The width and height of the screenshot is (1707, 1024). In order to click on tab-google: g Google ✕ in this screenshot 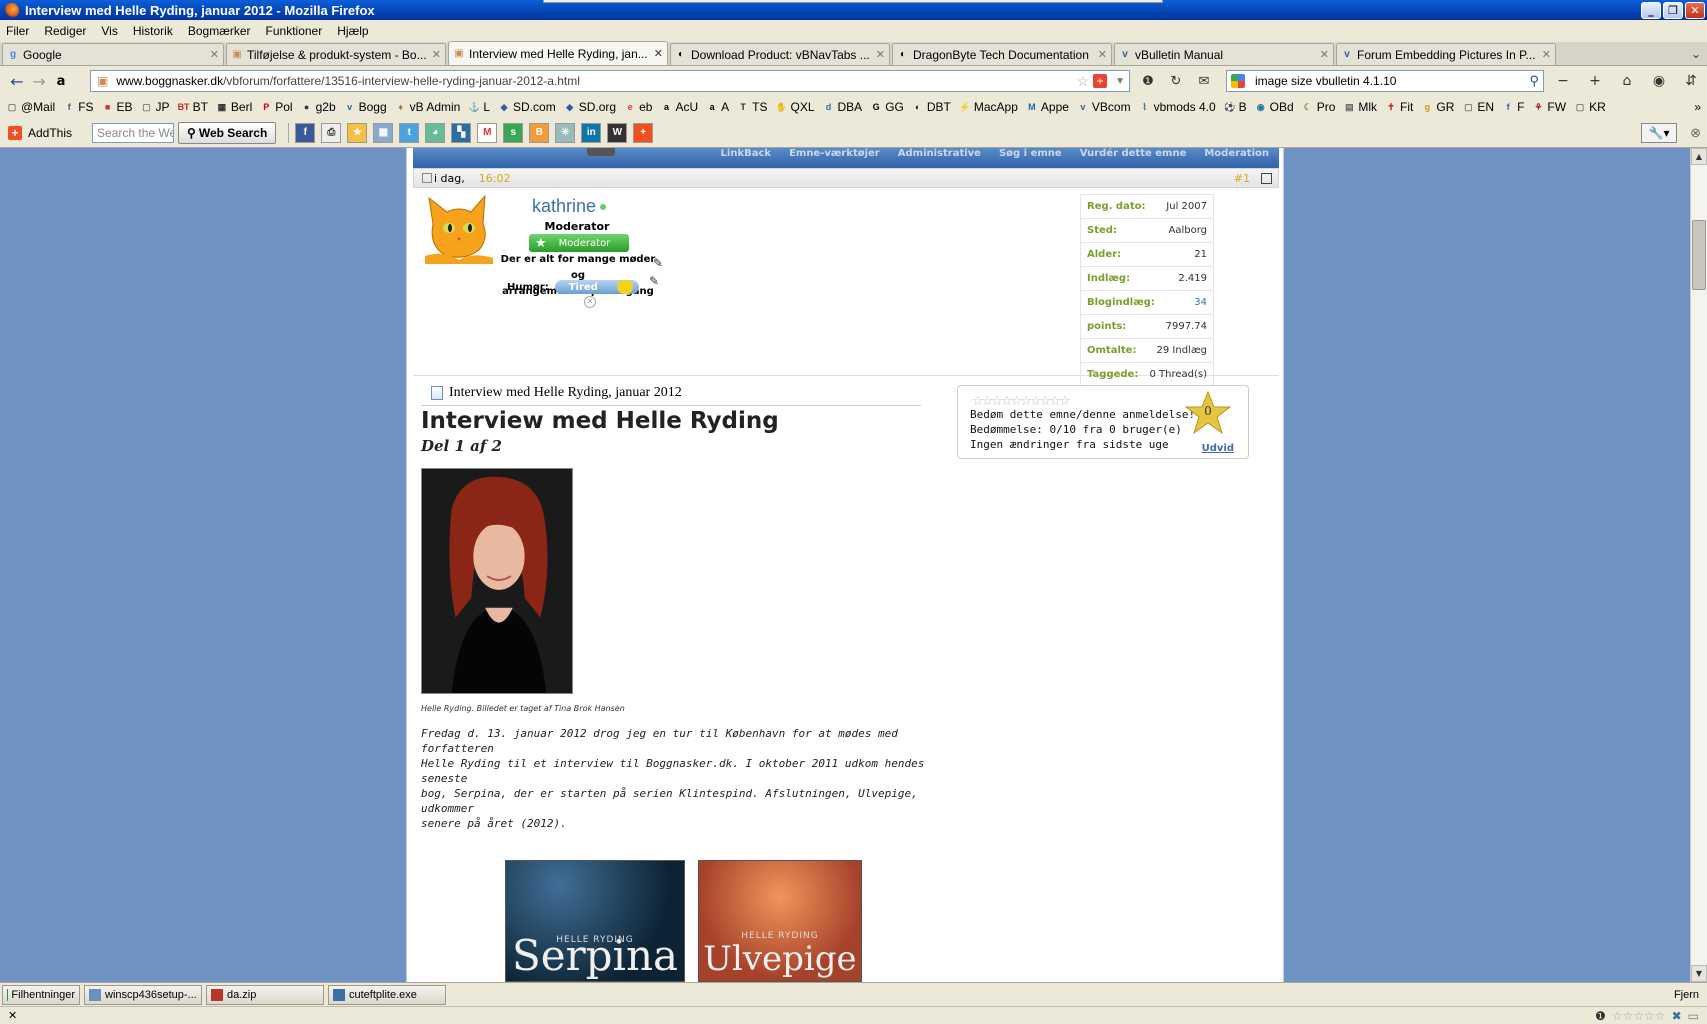, I will do `click(113, 54)`.